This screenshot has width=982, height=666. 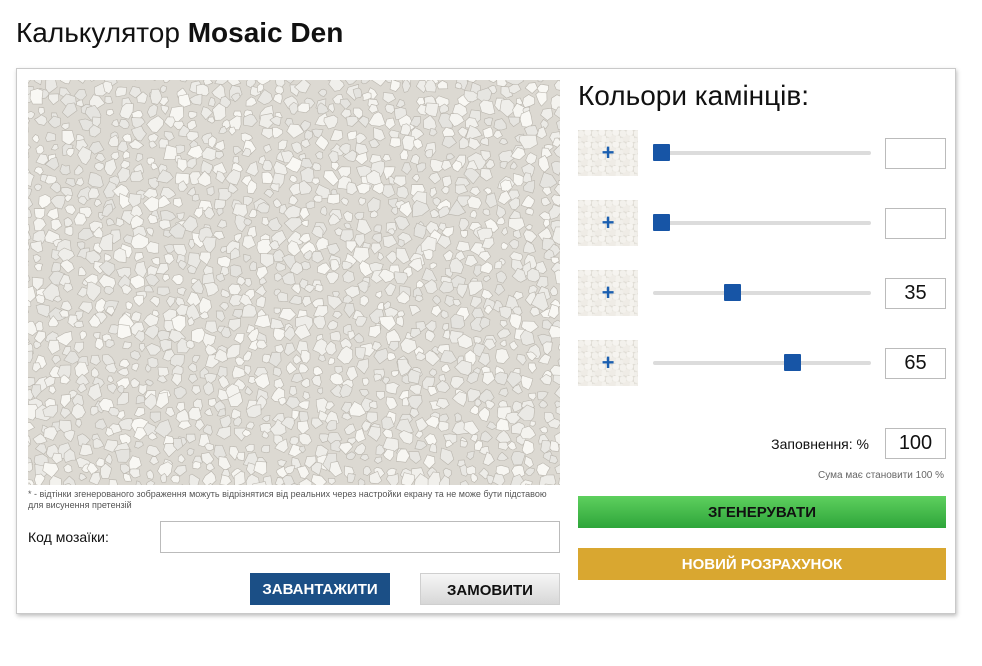 I want to click on color-percent-input: 35, so click(x=915, y=293).